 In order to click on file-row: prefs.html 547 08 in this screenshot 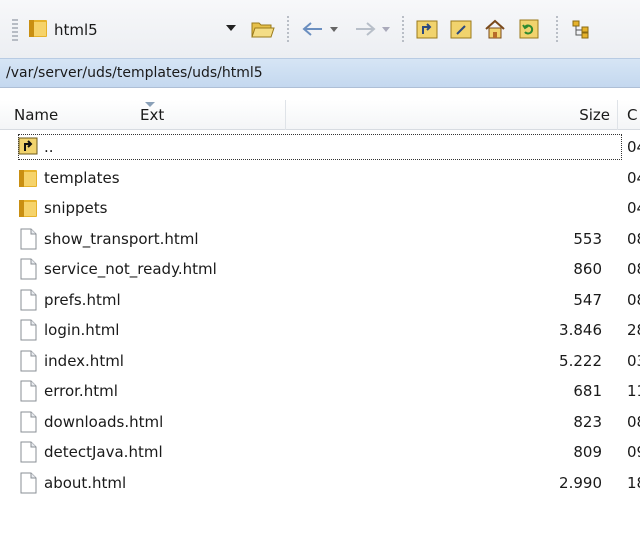, I will do `click(320, 300)`.